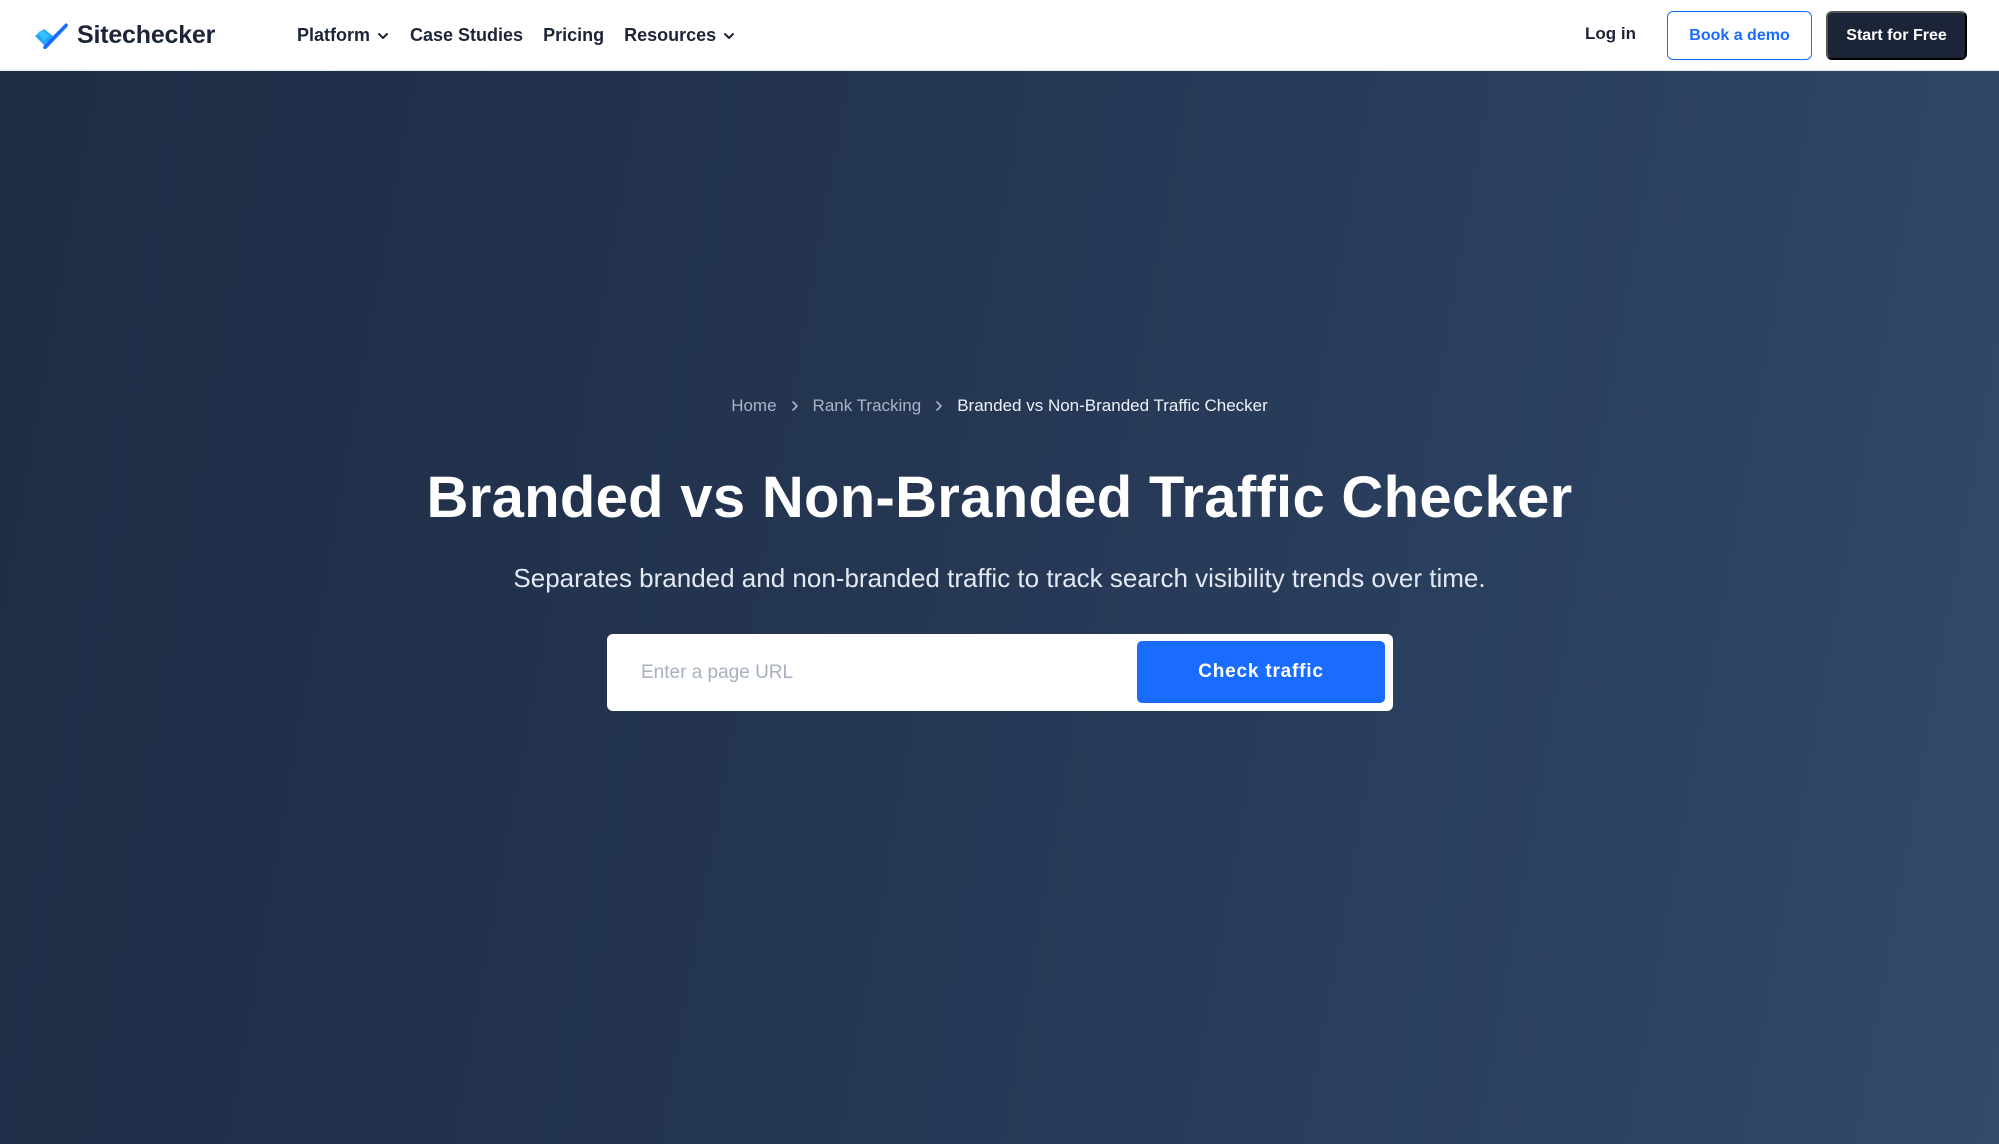 Image resolution: width=1999 pixels, height=1144 pixels. What do you see at coordinates (670, 35) in the screenshot?
I see `nav-item-label: Resources` at bounding box center [670, 35].